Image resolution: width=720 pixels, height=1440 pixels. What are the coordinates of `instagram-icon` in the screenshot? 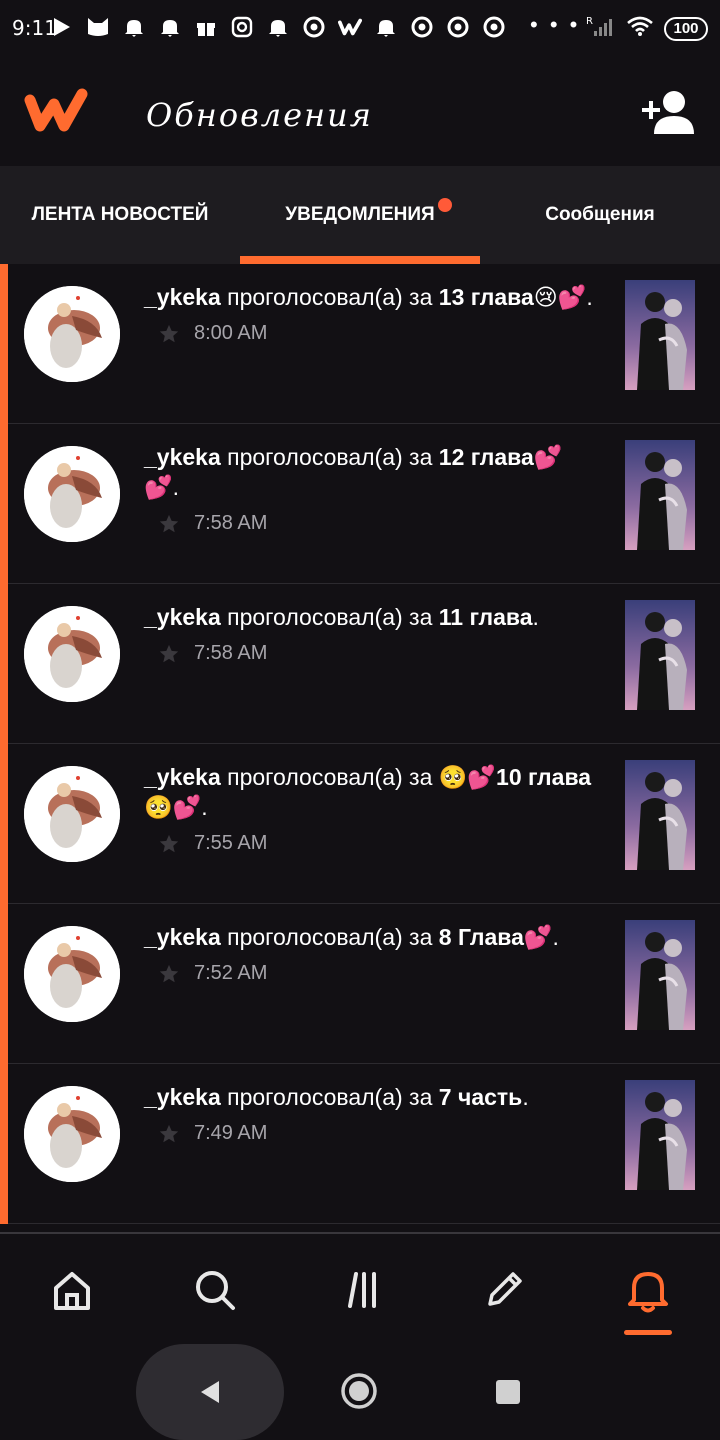 It's located at (242, 27).